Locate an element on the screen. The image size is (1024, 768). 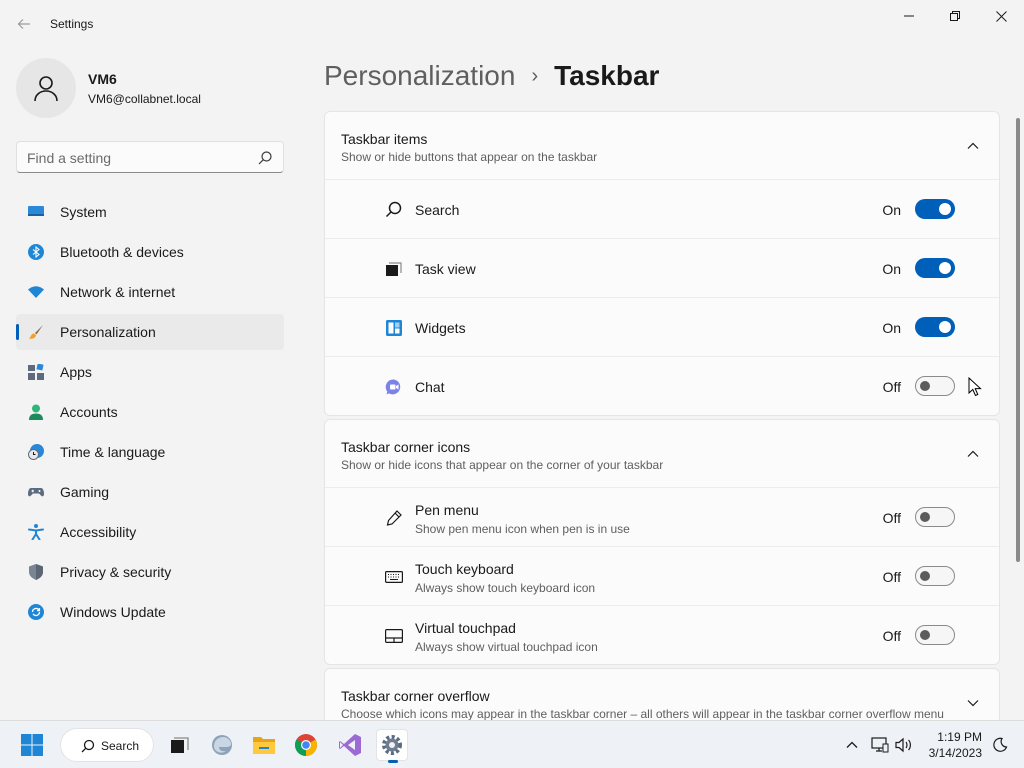
taskbar-search: Search is located at coordinates (107, 745).